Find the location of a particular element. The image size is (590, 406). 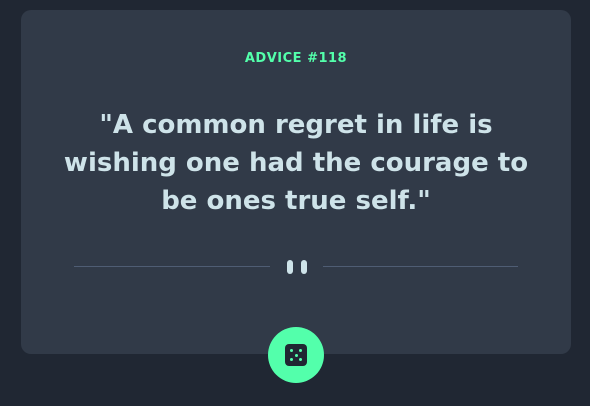

pattern-divider is located at coordinates (296, 267).